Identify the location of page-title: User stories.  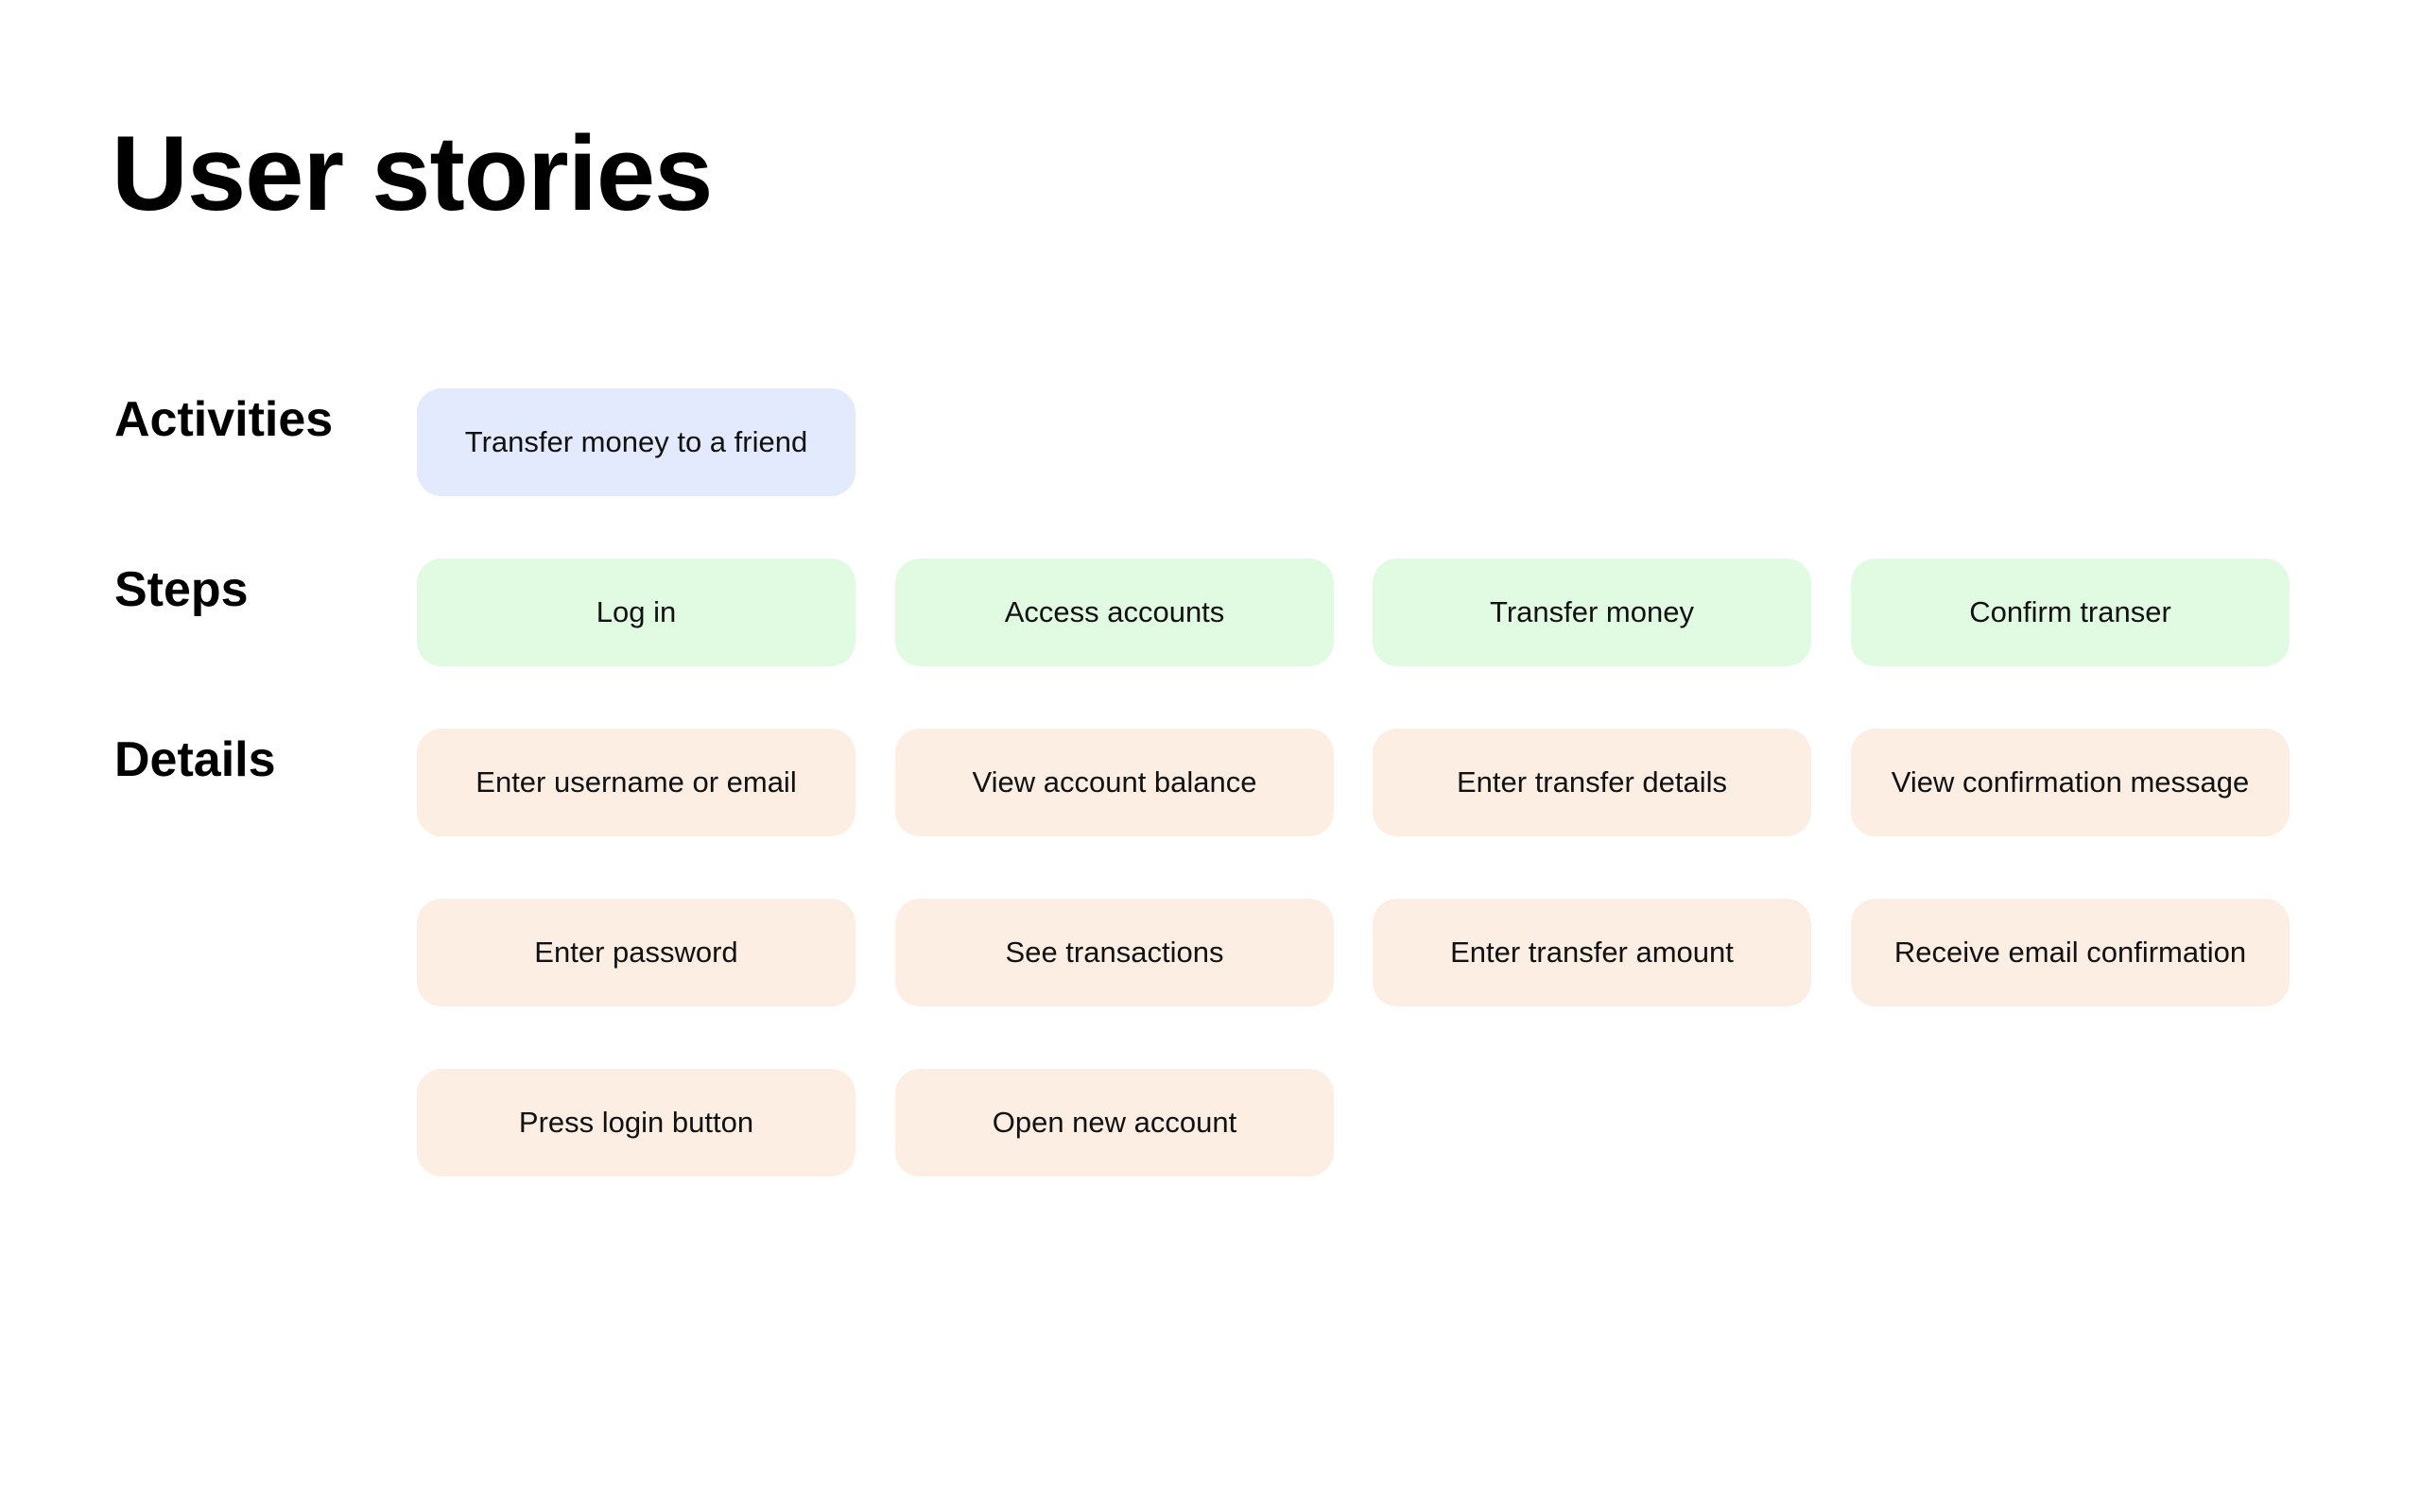
(412, 173).